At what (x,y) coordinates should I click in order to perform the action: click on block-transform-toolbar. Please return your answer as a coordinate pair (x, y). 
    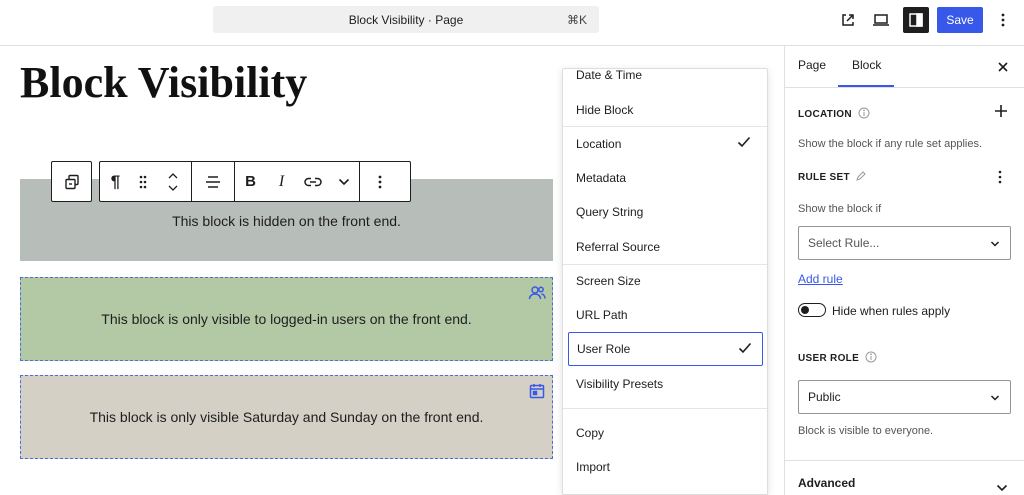
    Looking at the image, I should click on (71, 181).